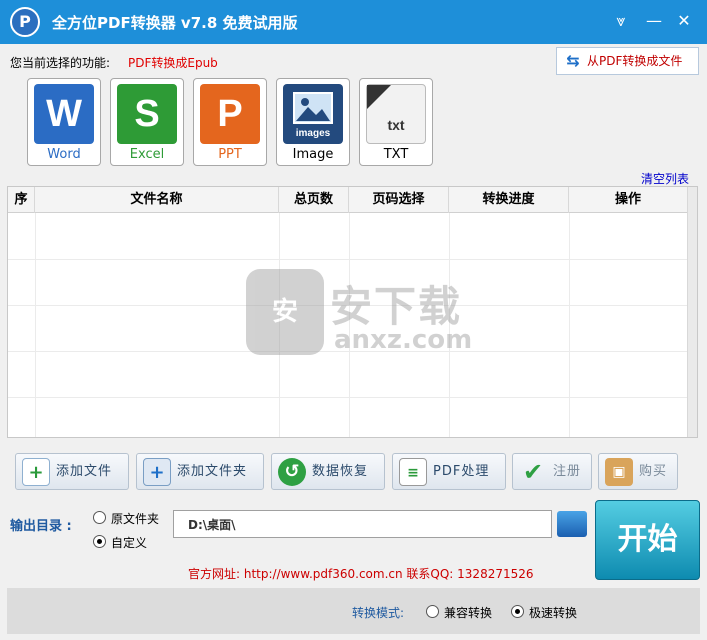 The image size is (707, 640). Describe the element at coordinates (647, 540) in the screenshot. I see `start-button: 开始` at that location.